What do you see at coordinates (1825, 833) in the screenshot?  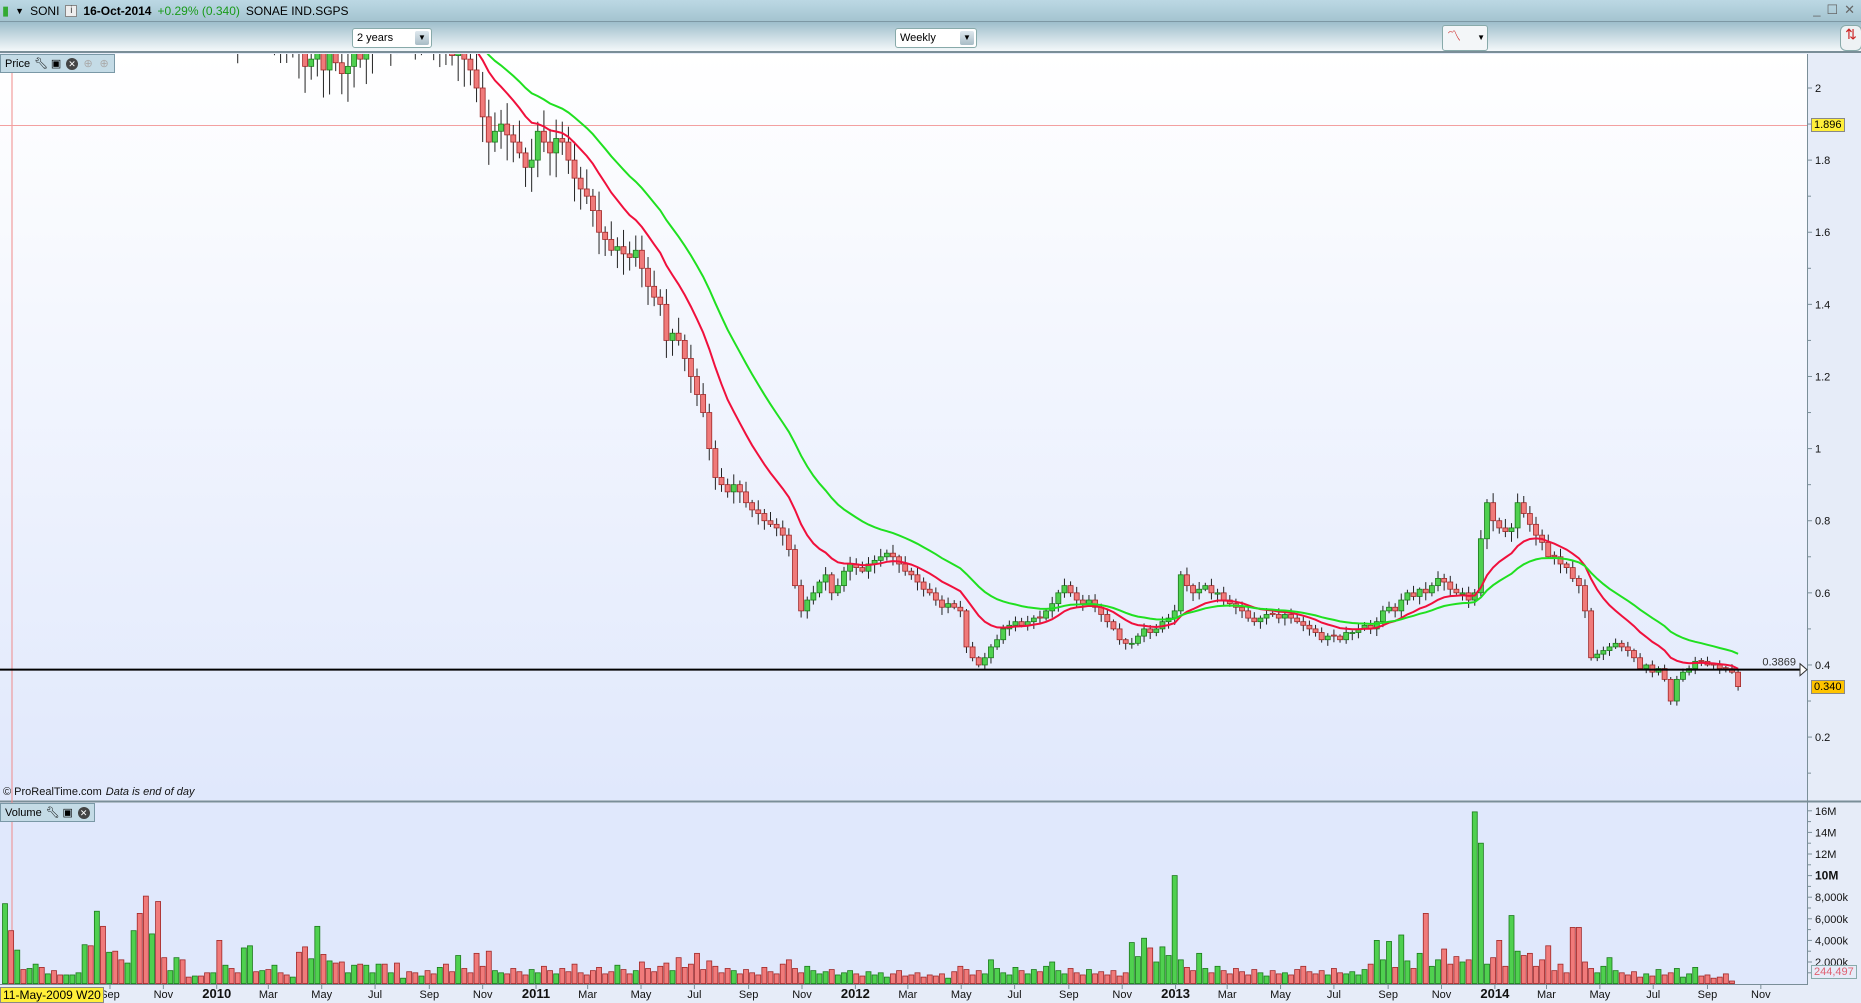 I see `volume-tick-label: 14M` at bounding box center [1825, 833].